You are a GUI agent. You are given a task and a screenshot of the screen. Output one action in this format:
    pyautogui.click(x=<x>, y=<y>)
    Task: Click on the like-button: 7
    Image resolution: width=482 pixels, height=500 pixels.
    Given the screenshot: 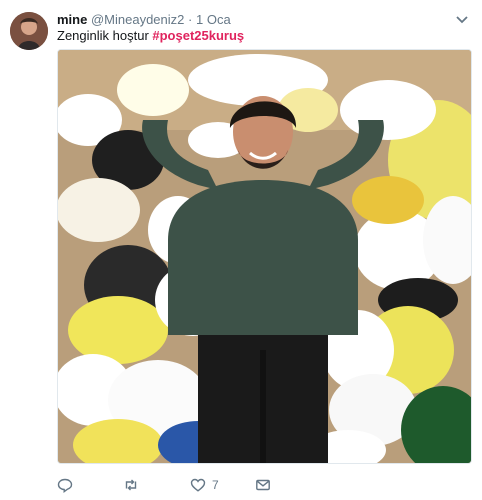 What is the action you would take?
    pyautogui.click(x=204, y=485)
    